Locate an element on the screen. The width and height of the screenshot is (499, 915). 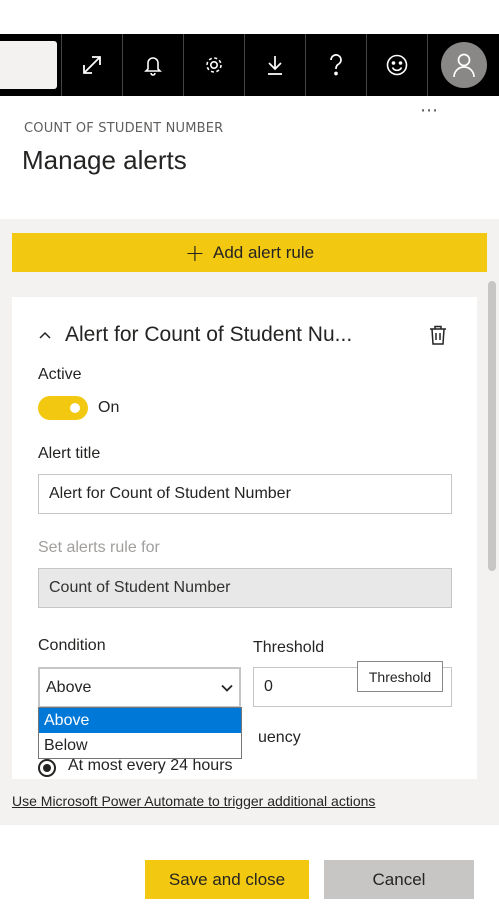
scrollbar is located at coordinates (492, 426).